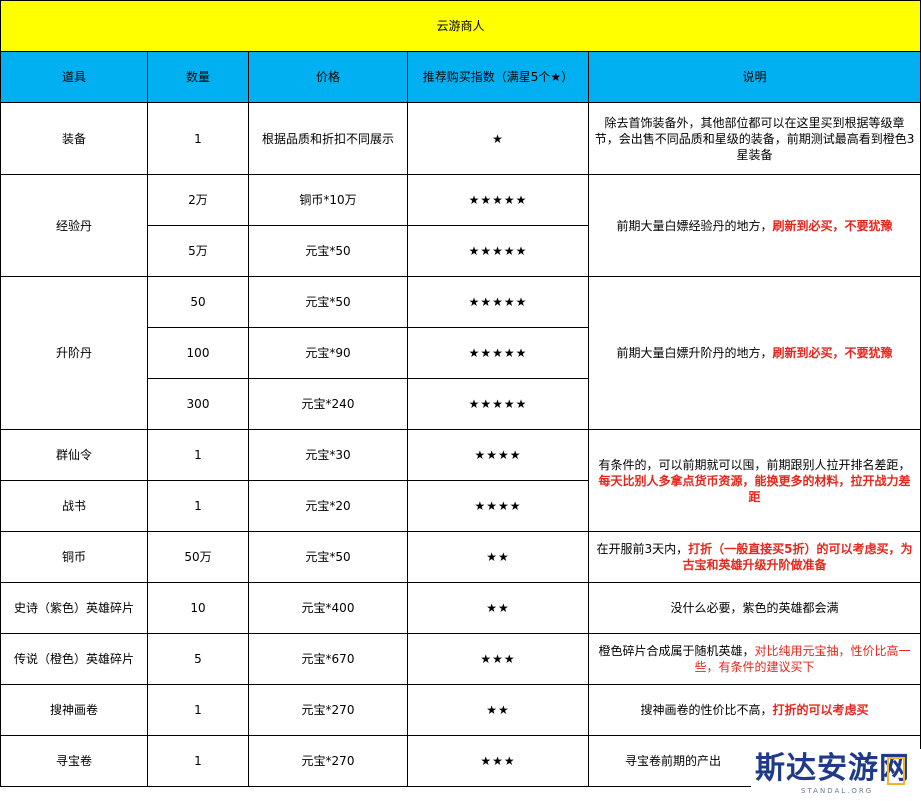  What do you see at coordinates (74, 710) in the screenshot?
I see `item-name: 搜神画卷` at bounding box center [74, 710].